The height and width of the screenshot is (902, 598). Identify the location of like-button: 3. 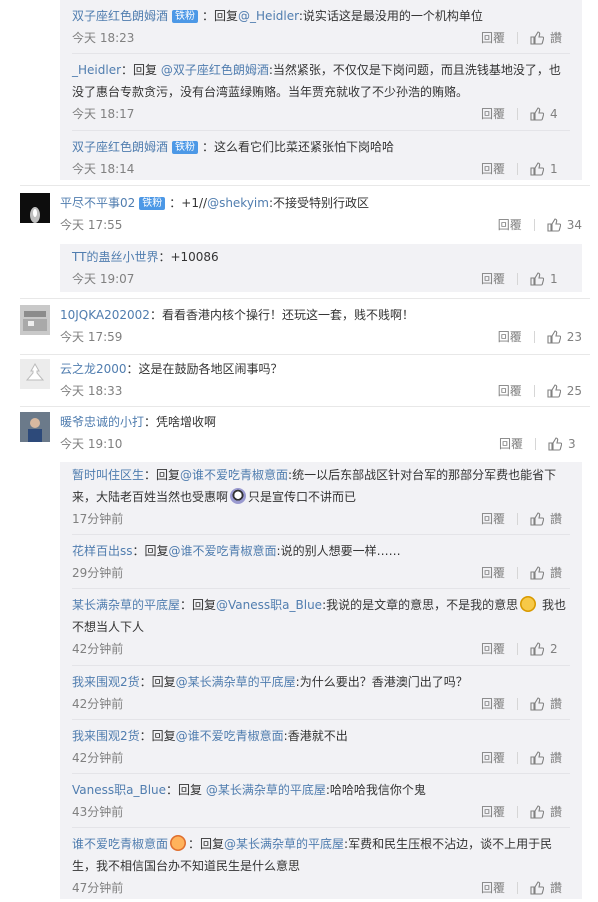
(565, 444).